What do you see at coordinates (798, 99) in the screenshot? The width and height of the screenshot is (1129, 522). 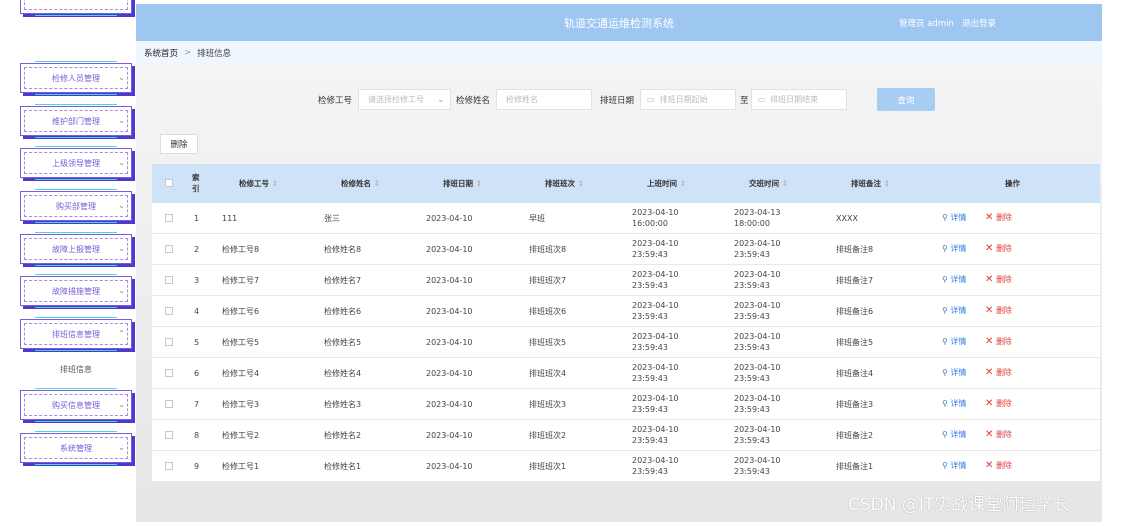 I see `date-end-input: ▭ 排班日期结束` at bounding box center [798, 99].